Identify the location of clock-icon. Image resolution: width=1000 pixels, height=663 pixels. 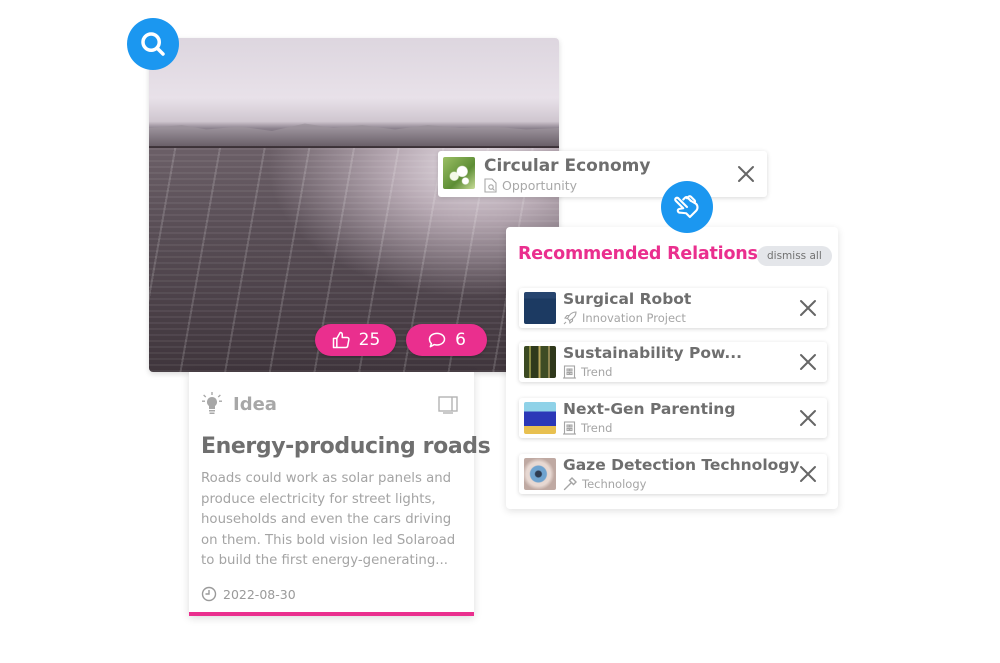
(209, 594).